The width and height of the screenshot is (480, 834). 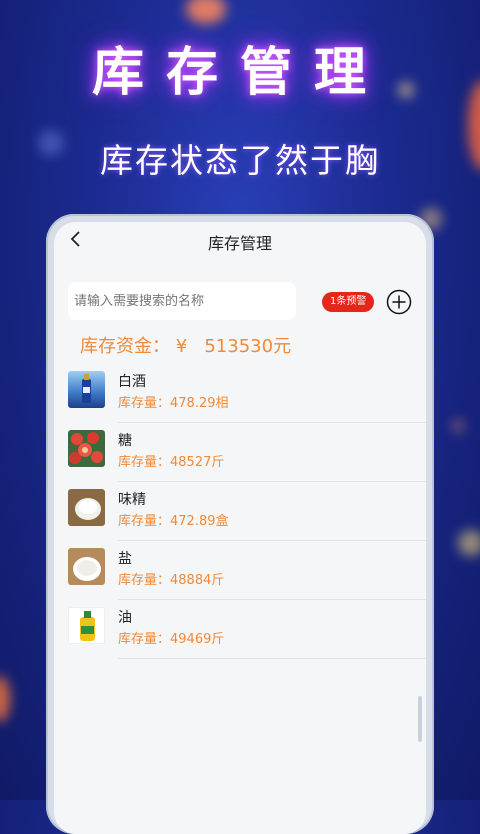 What do you see at coordinates (171, 639) in the screenshot?
I see `item-stock: 库存量：49469斤` at bounding box center [171, 639].